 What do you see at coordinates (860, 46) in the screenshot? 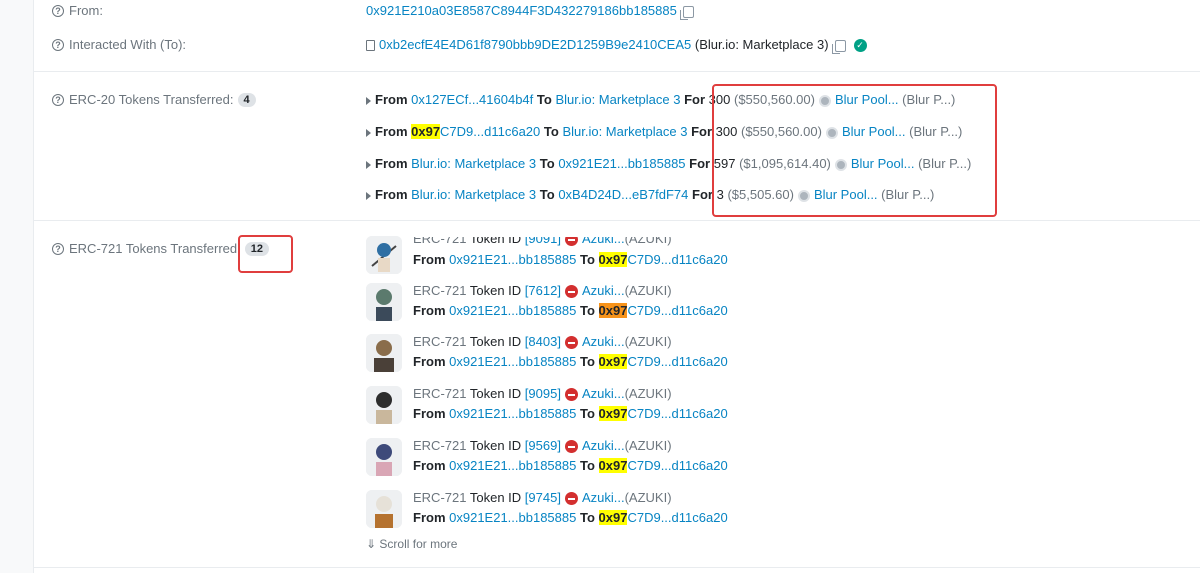
I see `verified-check-icon: ✓` at bounding box center [860, 46].